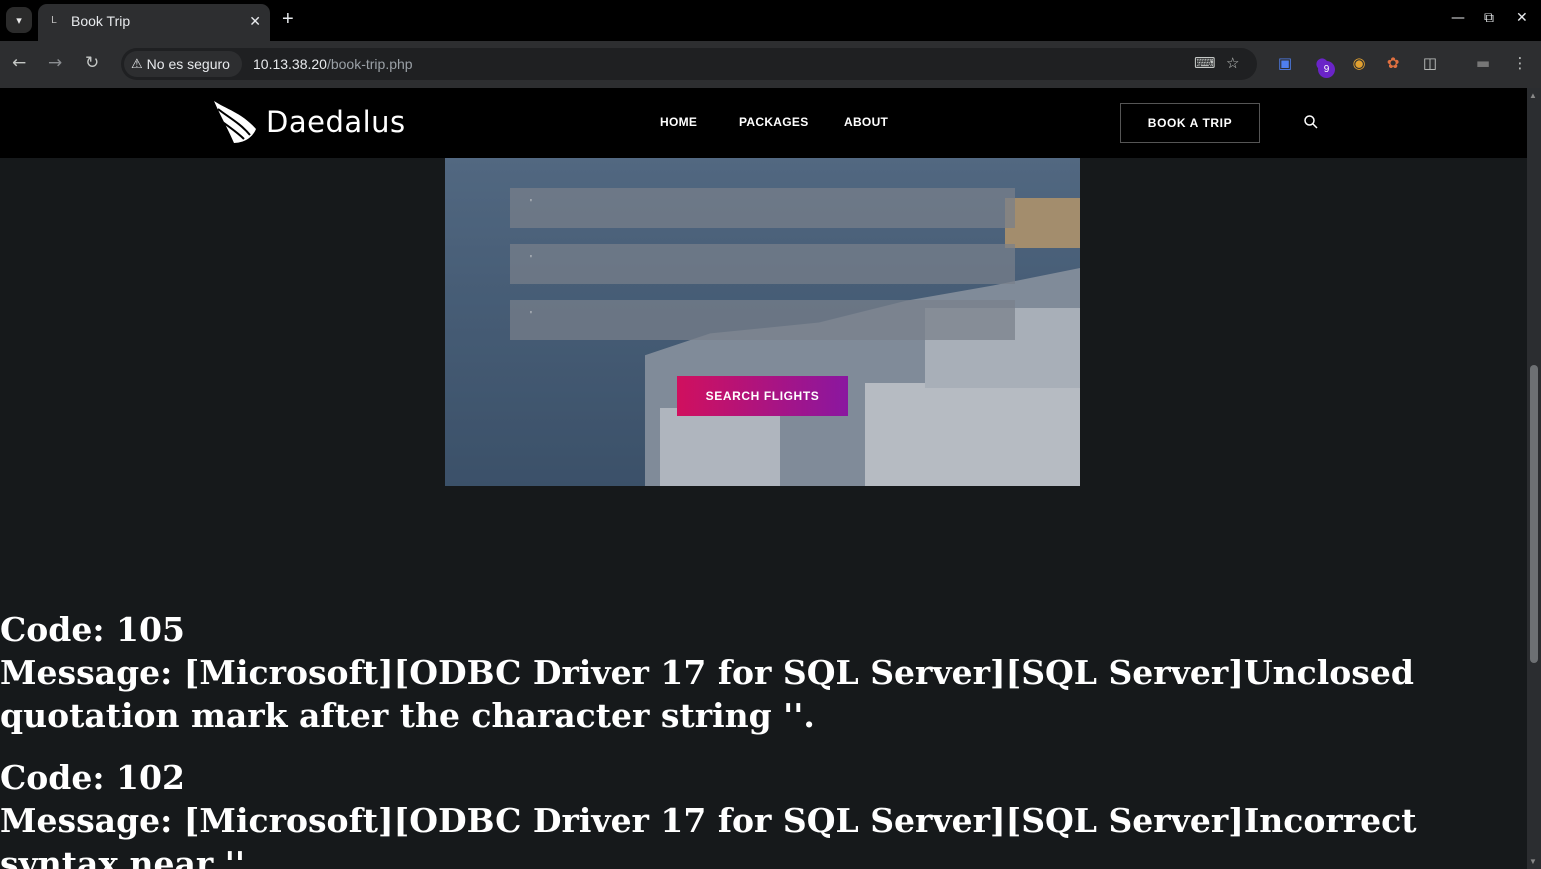  What do you see at coordinates (101, 21) in the screenshot?
I see `tab-title: Book Trip` at bounding box center [101, 21].